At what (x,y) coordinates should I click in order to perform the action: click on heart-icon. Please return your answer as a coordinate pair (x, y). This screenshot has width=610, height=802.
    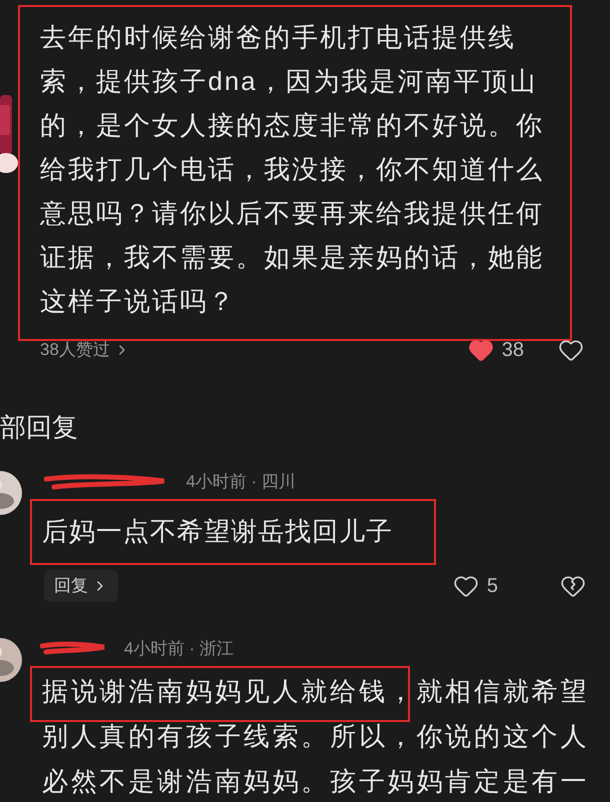
    Looking at the image, I should click on (481, 350).